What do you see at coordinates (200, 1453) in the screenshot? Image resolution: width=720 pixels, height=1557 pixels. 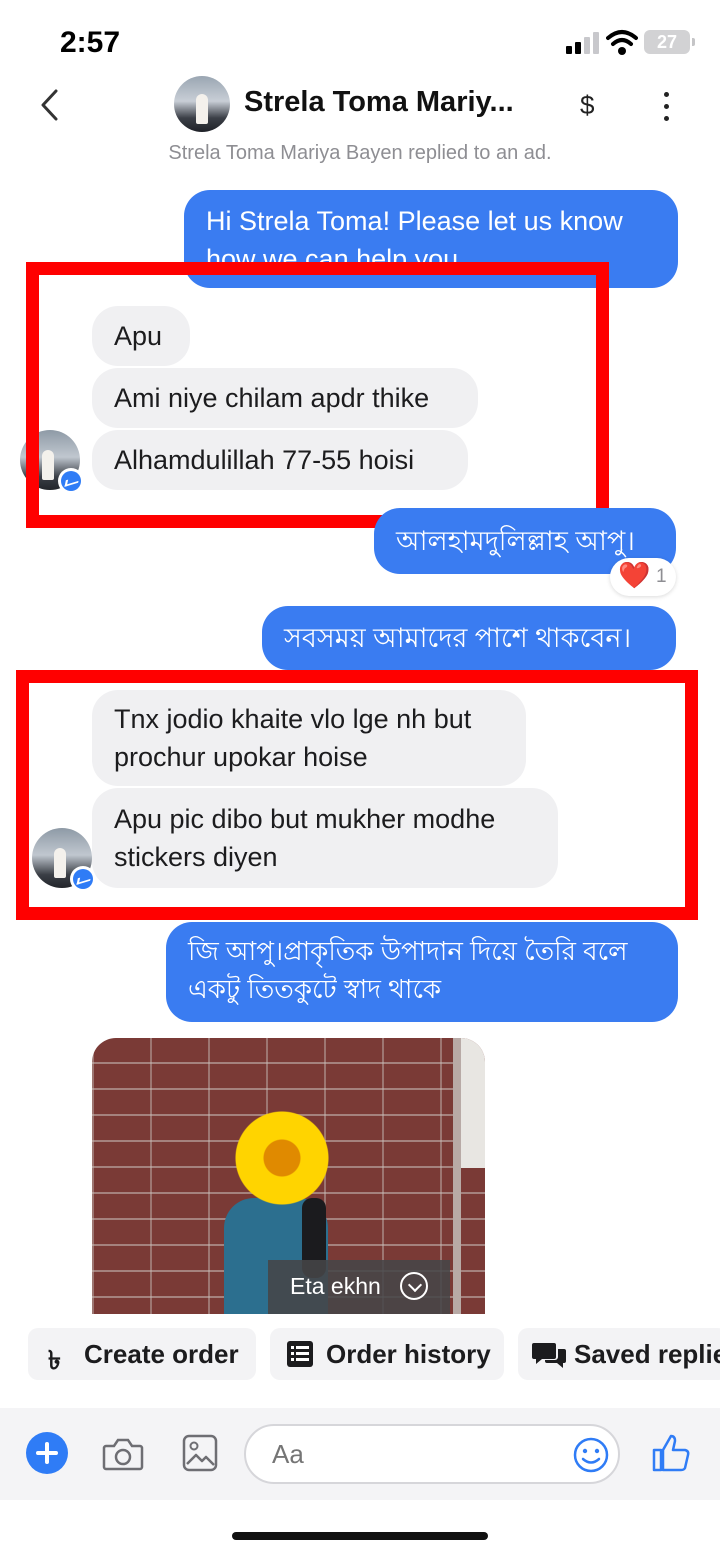 I see `gallery-icon` at bounding box center [200, 1453].